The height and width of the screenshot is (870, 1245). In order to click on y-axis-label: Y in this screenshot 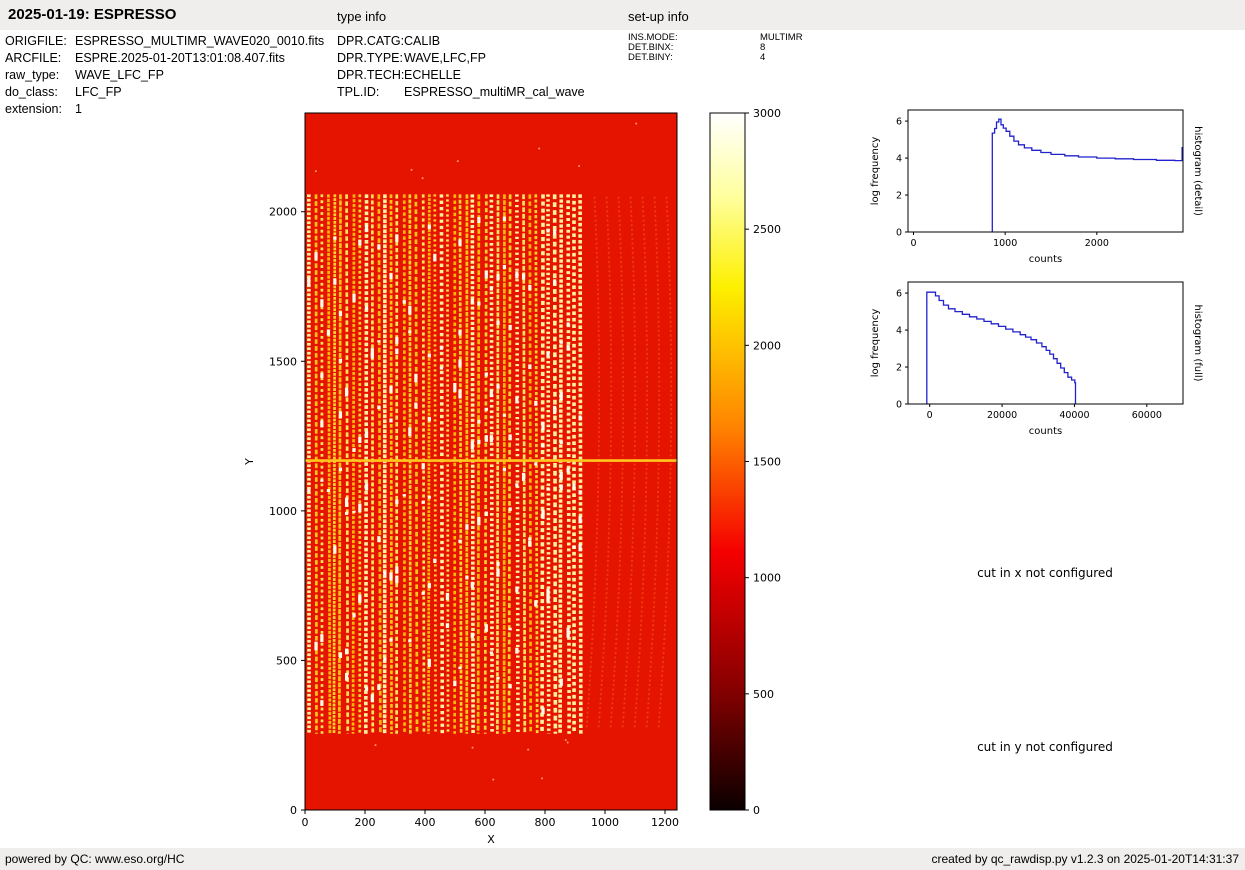, I will do `click(249, 462)`.